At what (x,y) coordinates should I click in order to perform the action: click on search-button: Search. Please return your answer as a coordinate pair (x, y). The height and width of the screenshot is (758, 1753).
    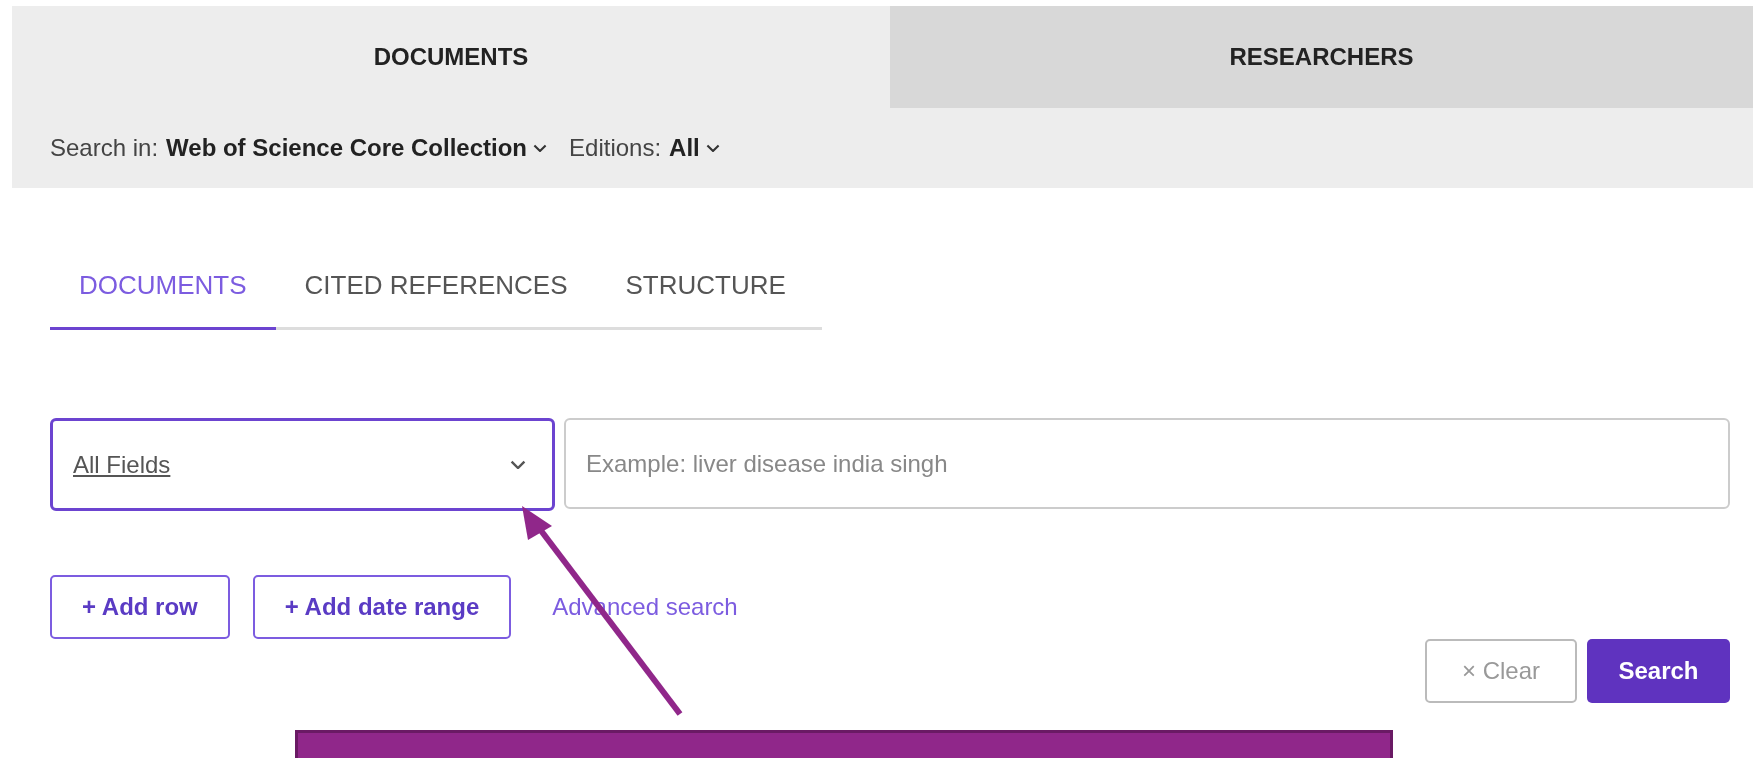
    Looking at the image, I should click on (1658, 671).